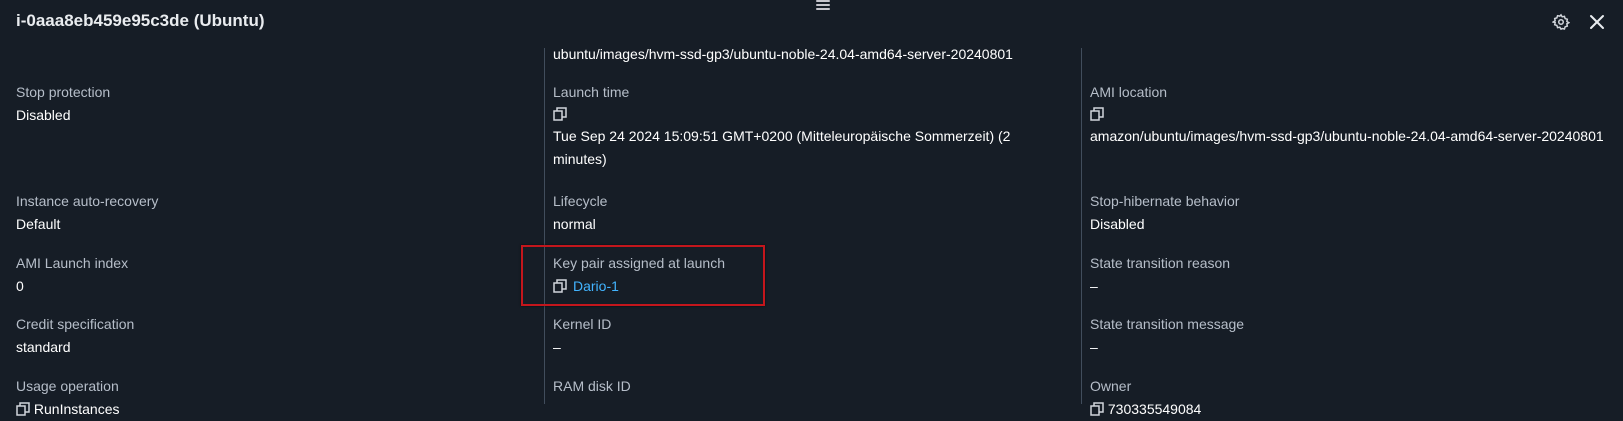  I want to click on field-label: Stop protection, so click(63, 92).